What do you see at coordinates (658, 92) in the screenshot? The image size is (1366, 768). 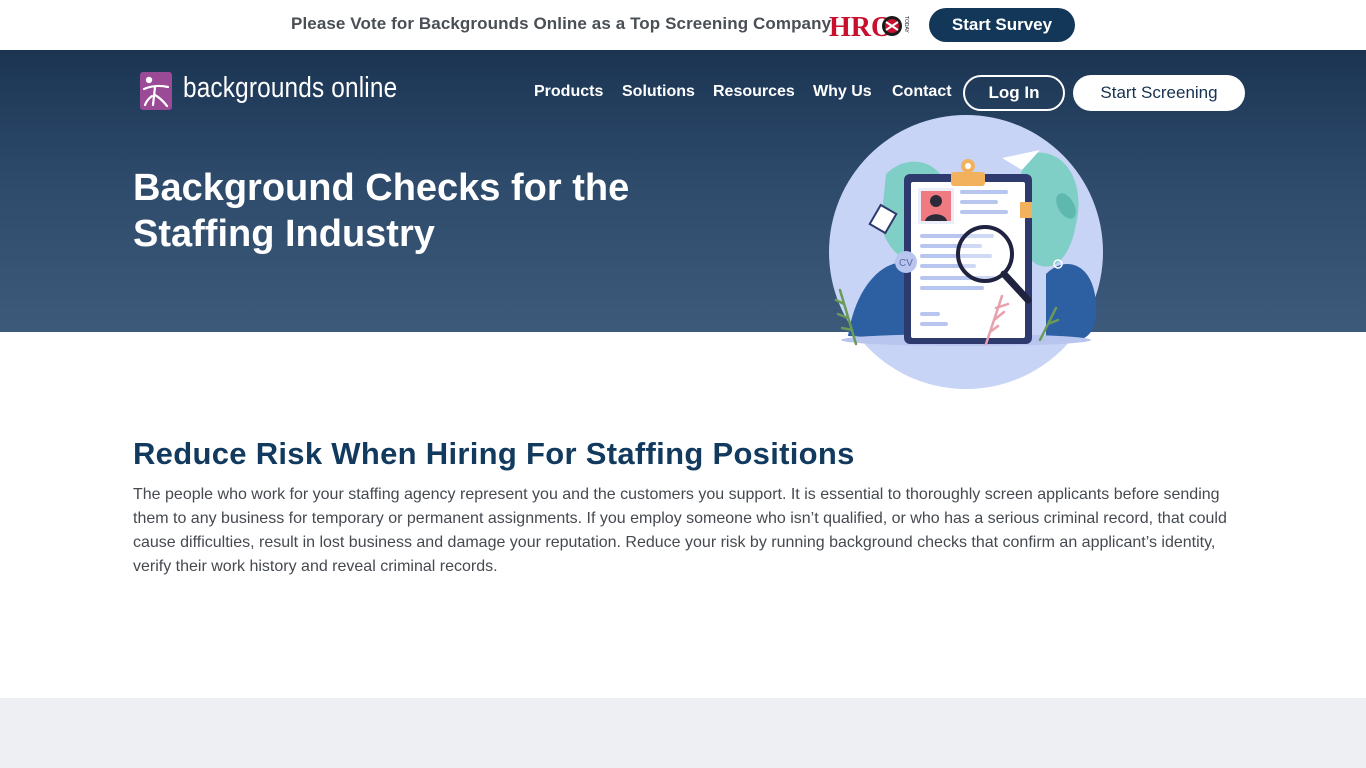 I see `nav-solutions: Solutions` at bounding box center [658, 92].